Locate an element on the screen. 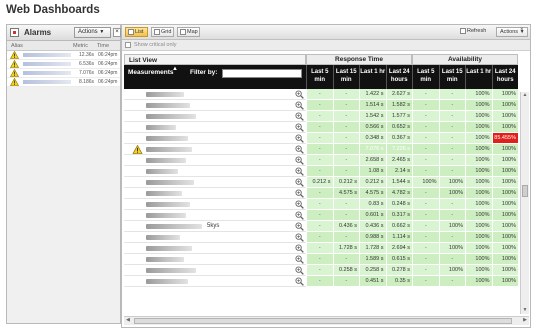 This screenshot has width=534, height=332. table-row: - -0.83 s 0.248 s - -100% 100% is located at coordinates (321, 204).